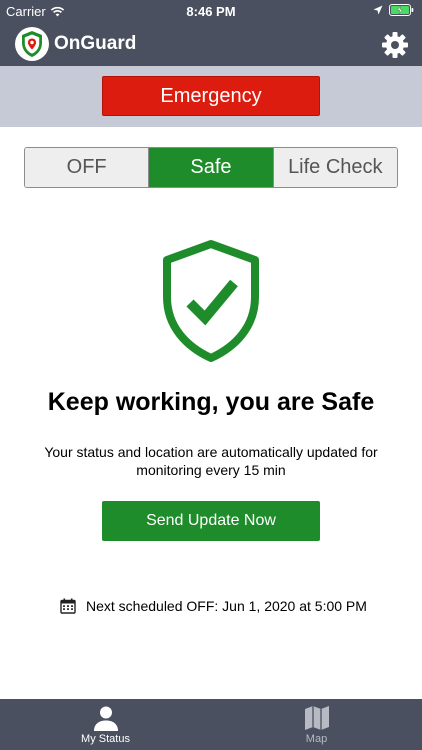 Image resolution: width=422 pixels, height=750 pixels. I want to click on send-update-button: Send Update Now, so click(211, 521).